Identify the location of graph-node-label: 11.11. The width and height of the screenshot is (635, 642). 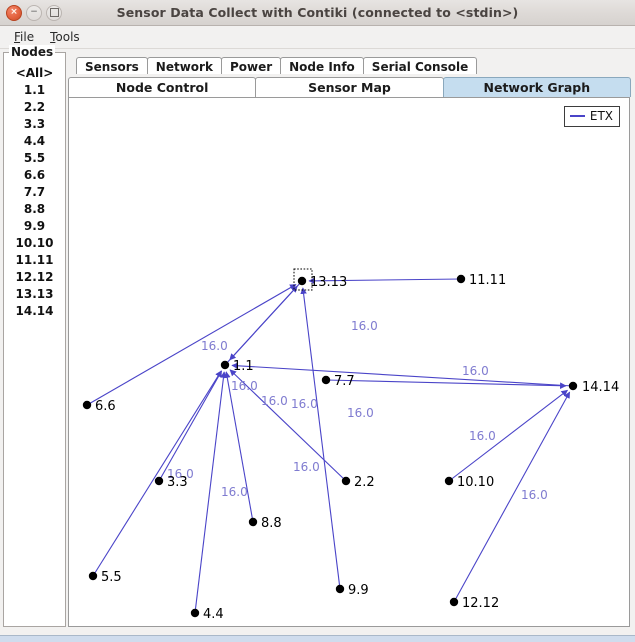
(487, 280).